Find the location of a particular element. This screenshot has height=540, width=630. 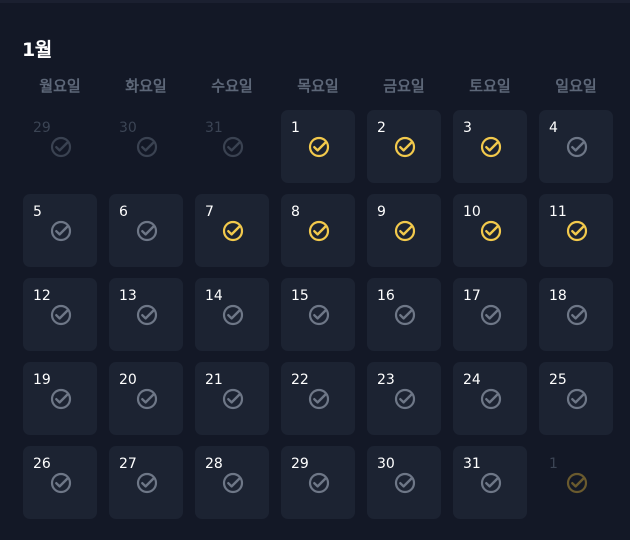

calendar-day: 17 is located at coordinates (490, 314).